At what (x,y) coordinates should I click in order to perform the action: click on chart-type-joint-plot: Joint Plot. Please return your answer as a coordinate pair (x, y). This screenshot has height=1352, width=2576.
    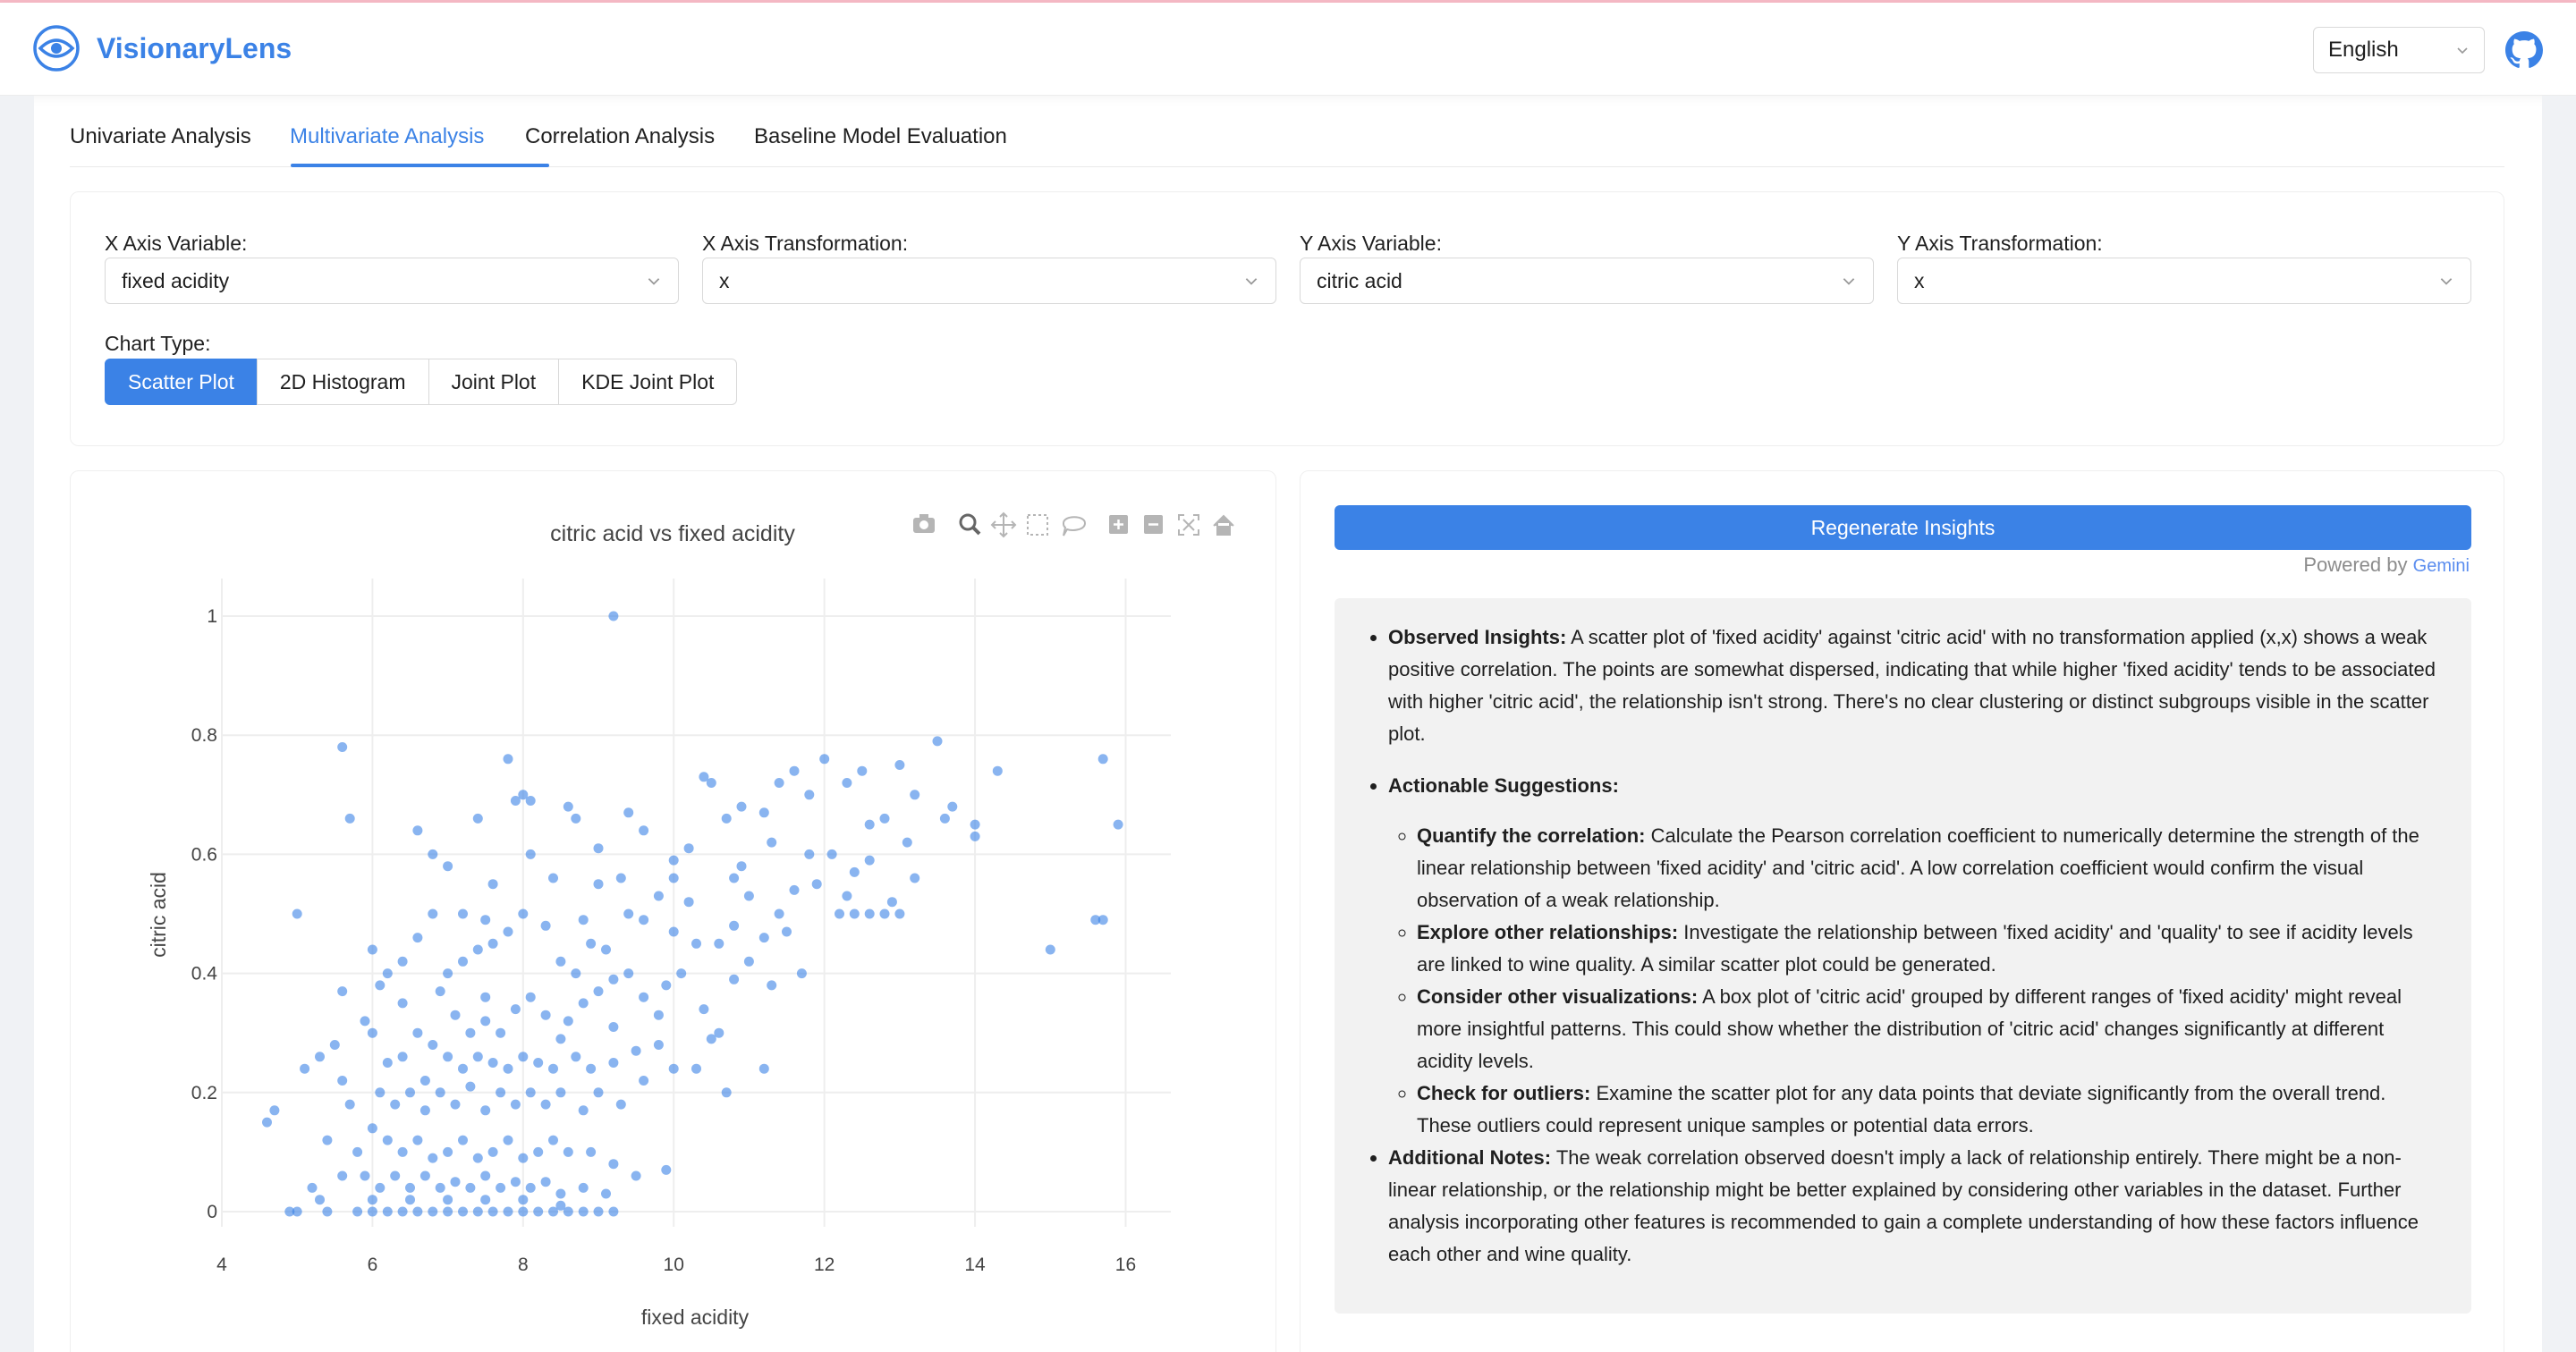
    Looking at the image, I should click on (494, 382).